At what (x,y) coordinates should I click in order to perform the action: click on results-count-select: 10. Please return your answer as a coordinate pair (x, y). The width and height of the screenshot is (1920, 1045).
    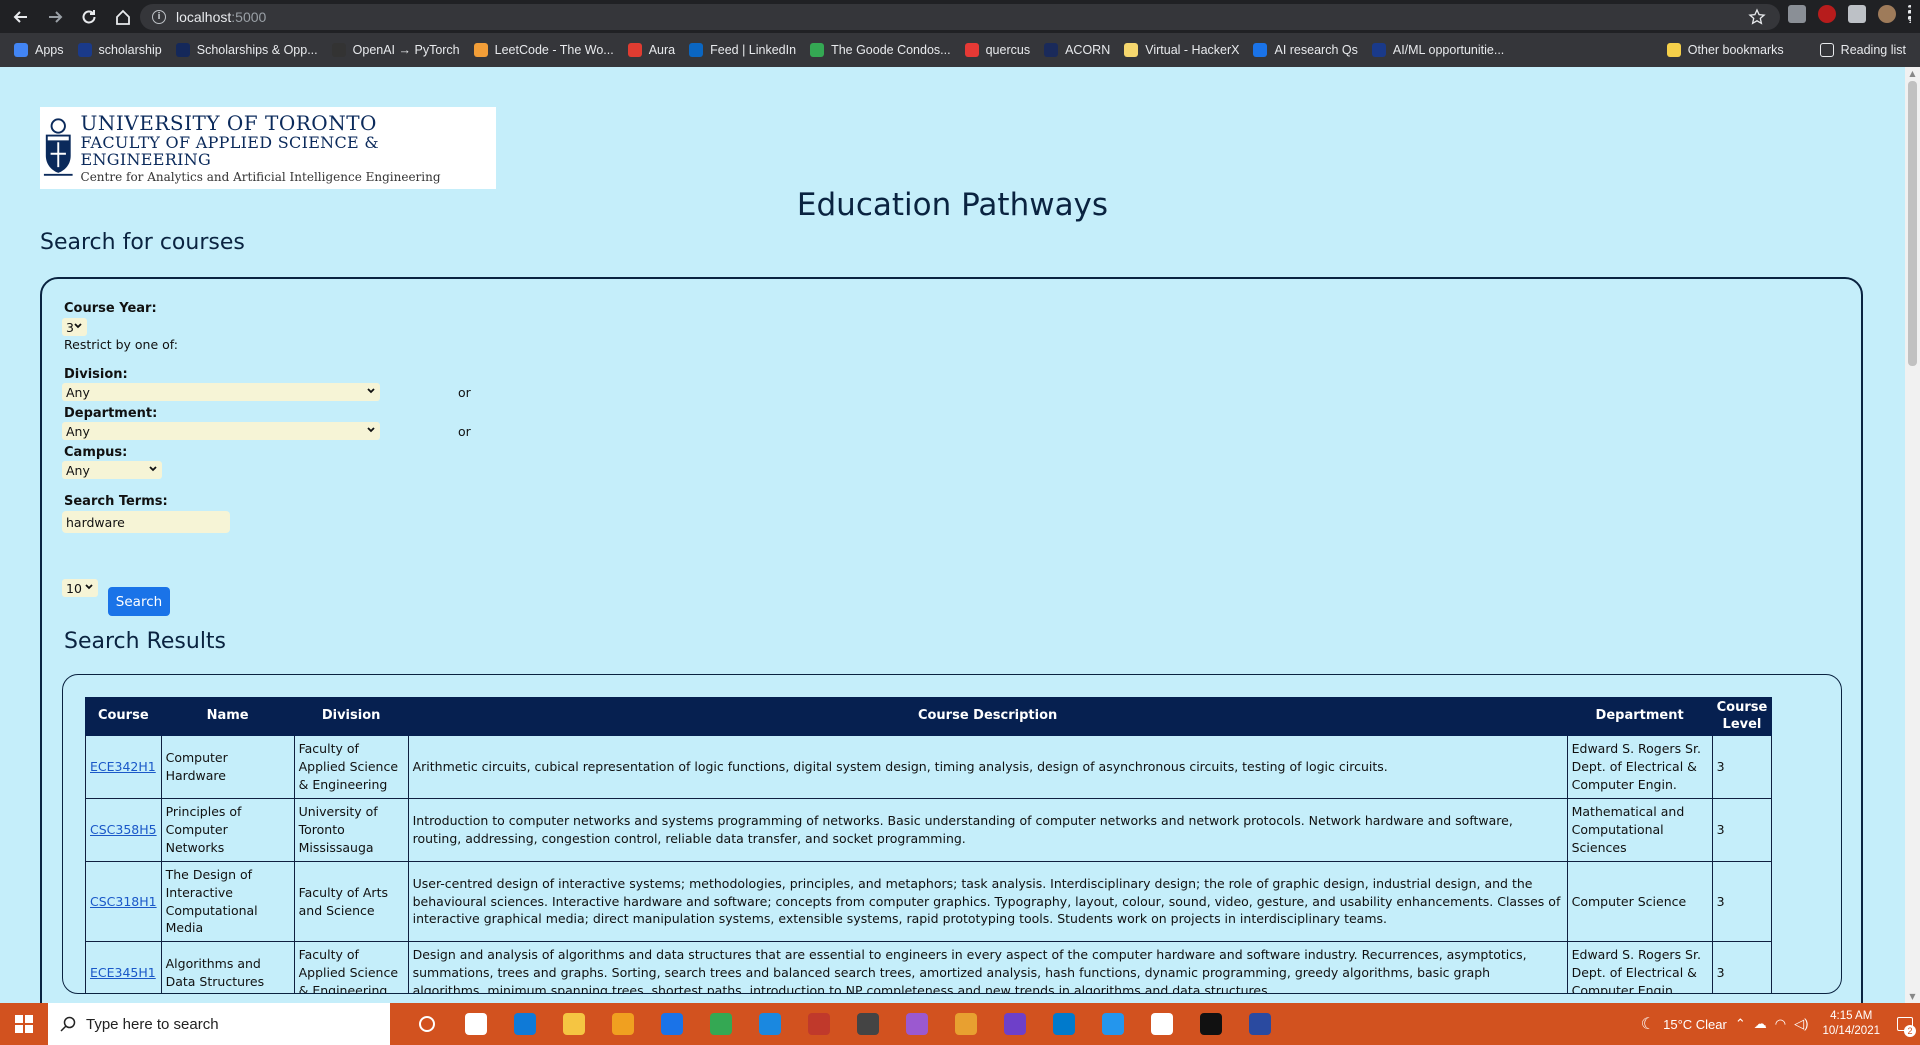
    Looking at the image, I should click on (80, 588).